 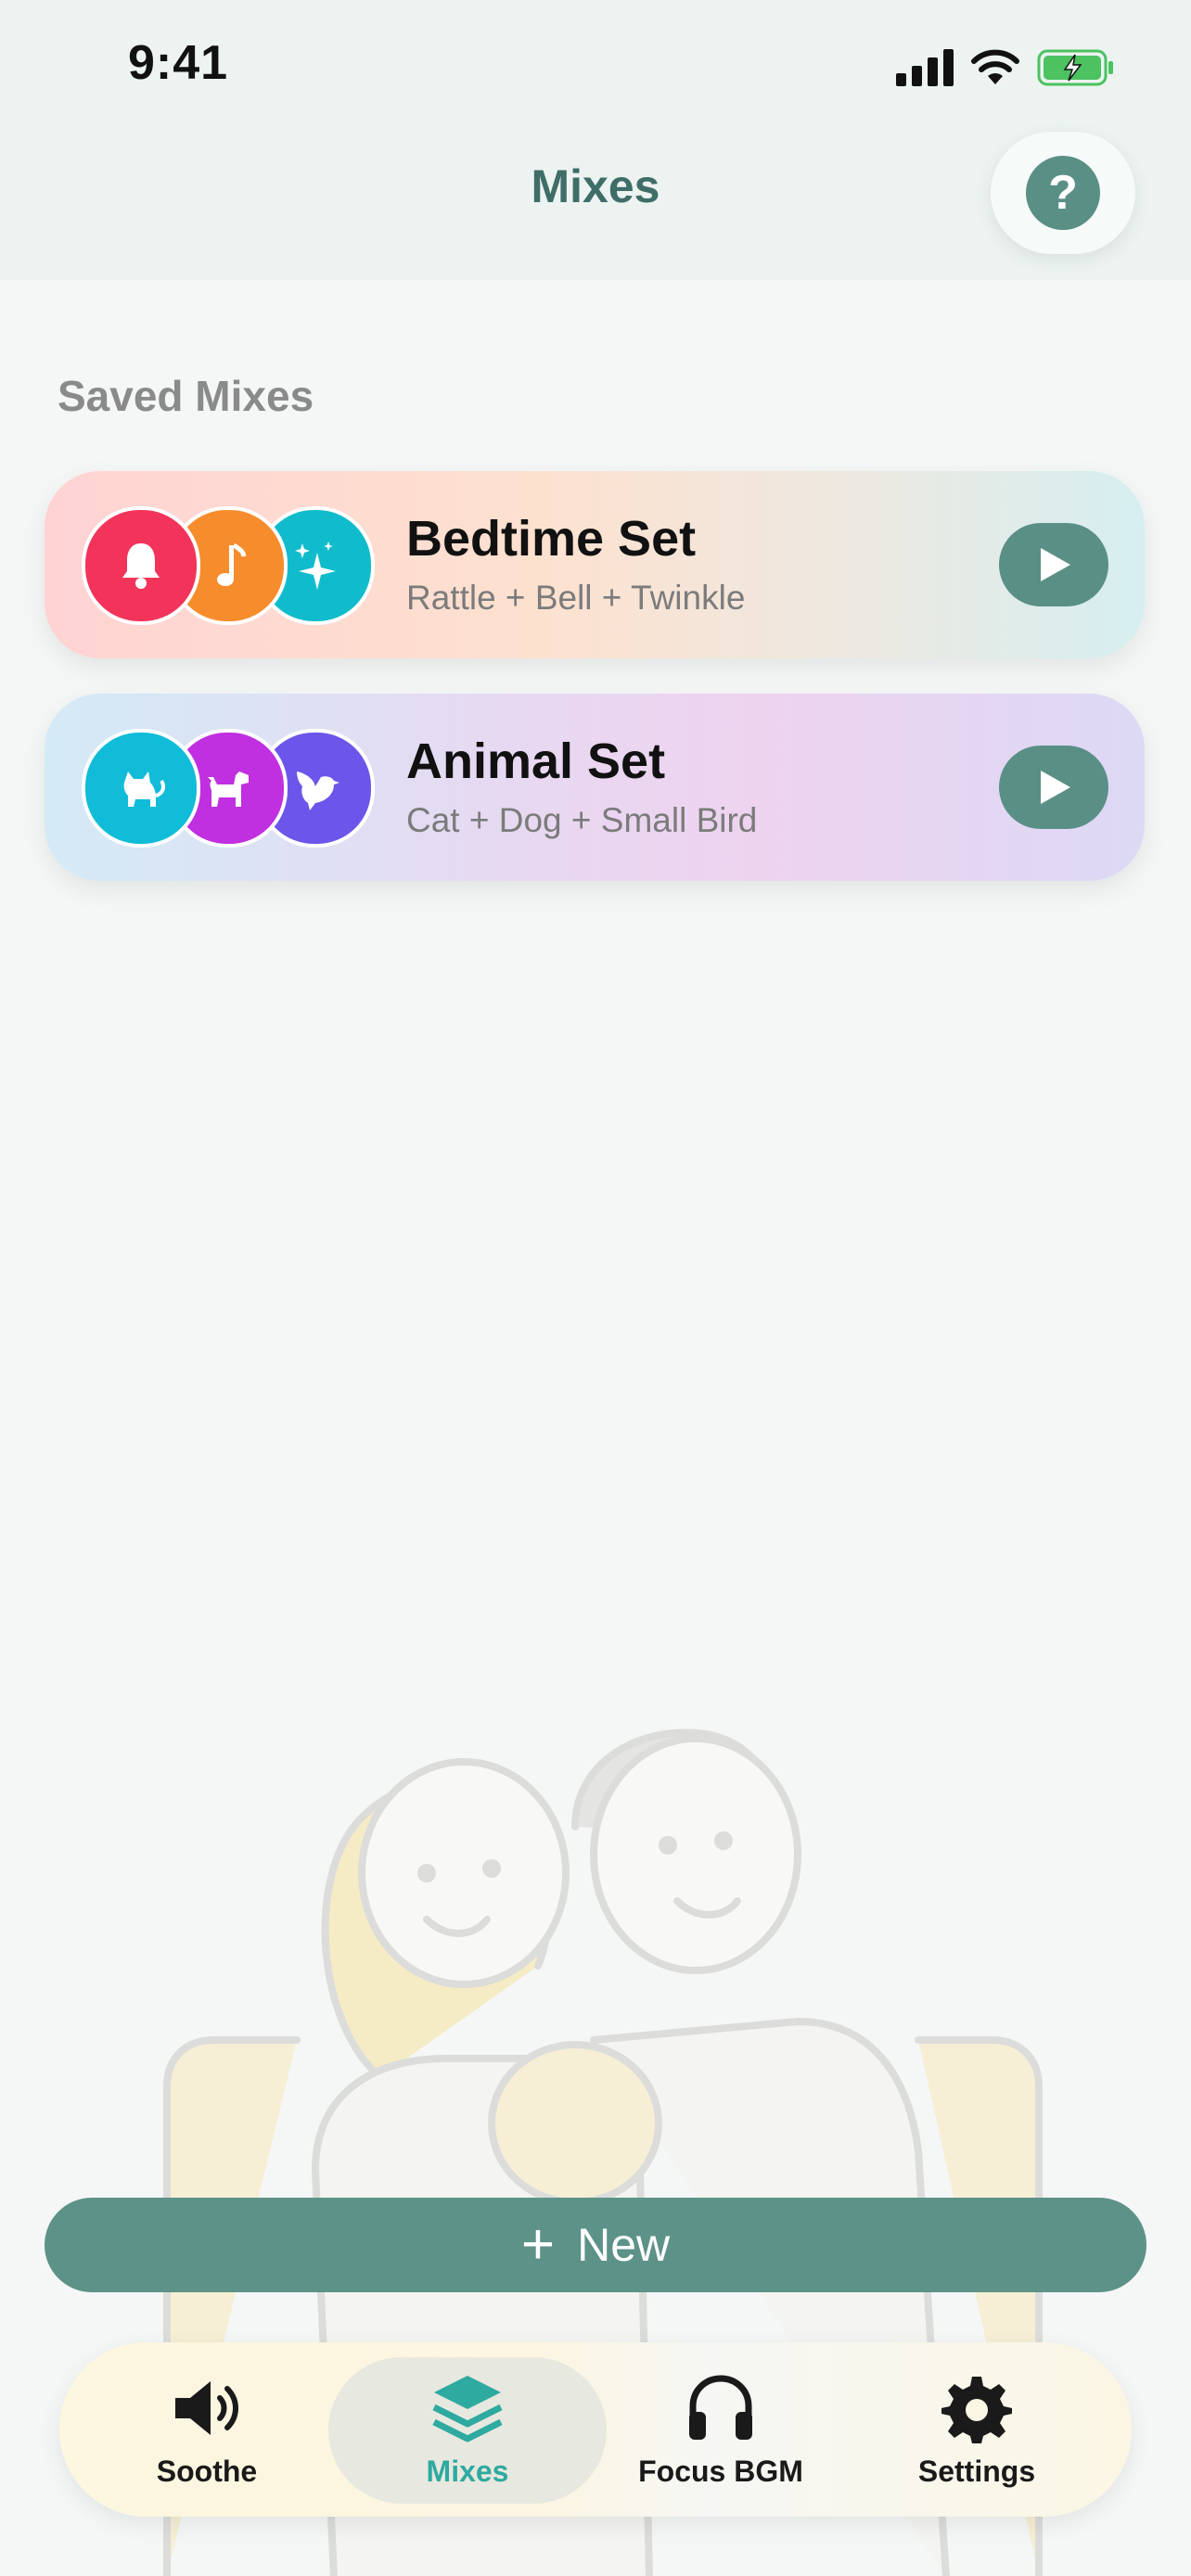 What do you see at coordinates (582, 820) in the screenshot?
I see `mix-description: Cat + Dog + Small Bird` at bounding box center [582, 820].